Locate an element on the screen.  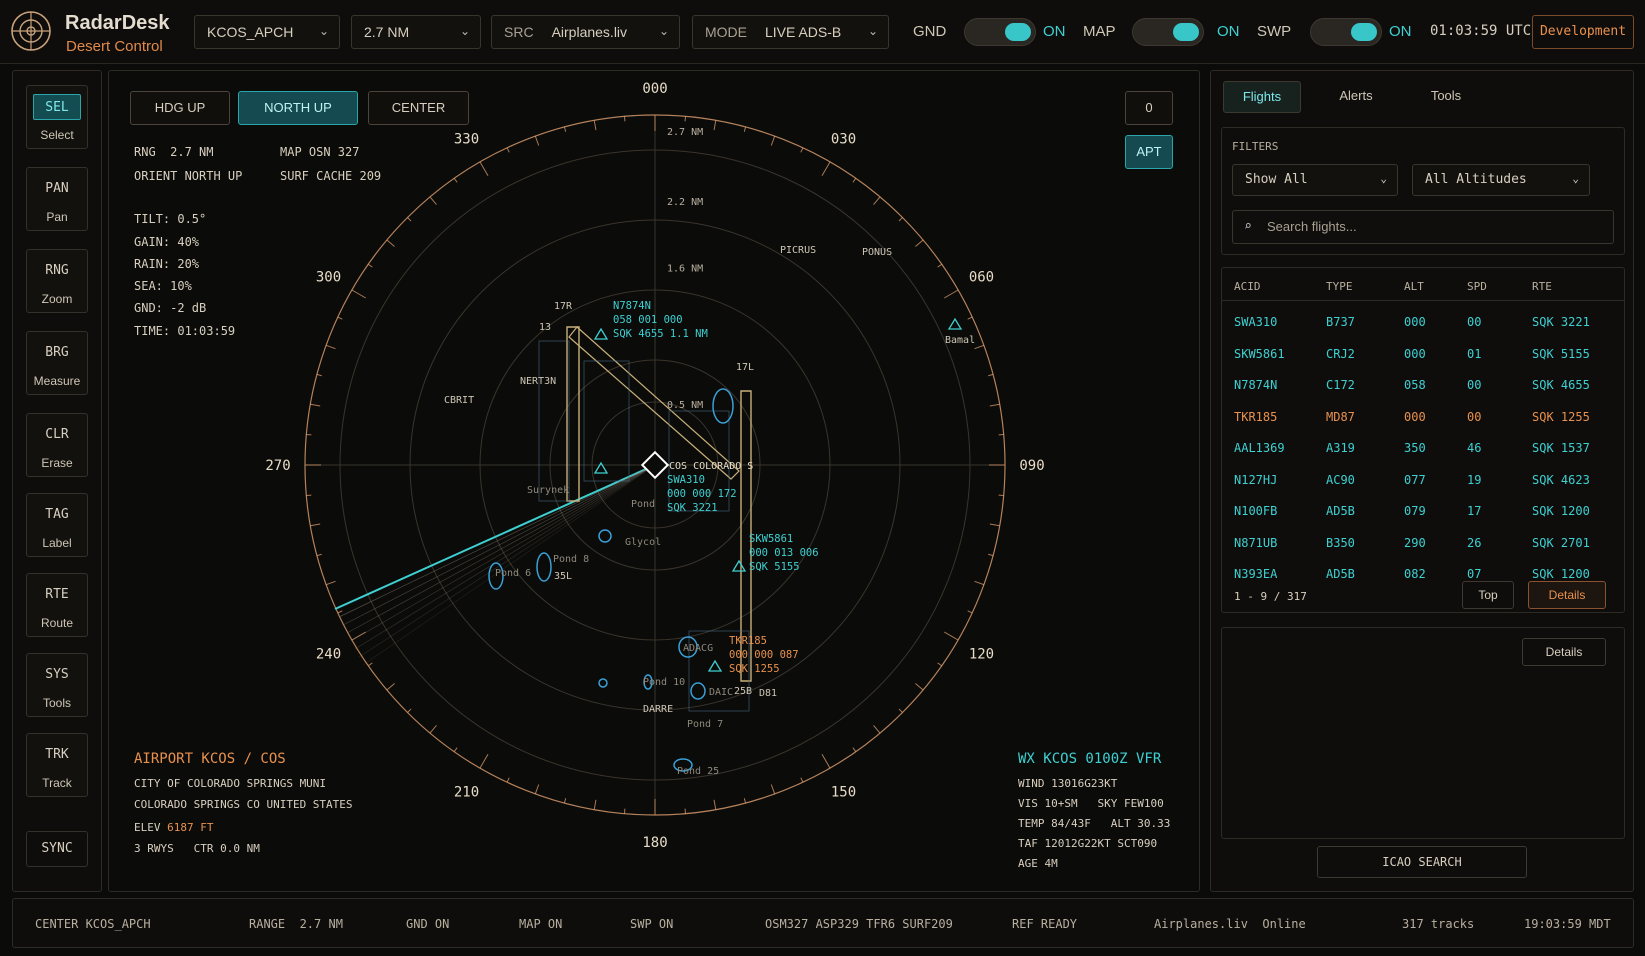
target-callsign: TKR185 is located at coordinates (748, 641).